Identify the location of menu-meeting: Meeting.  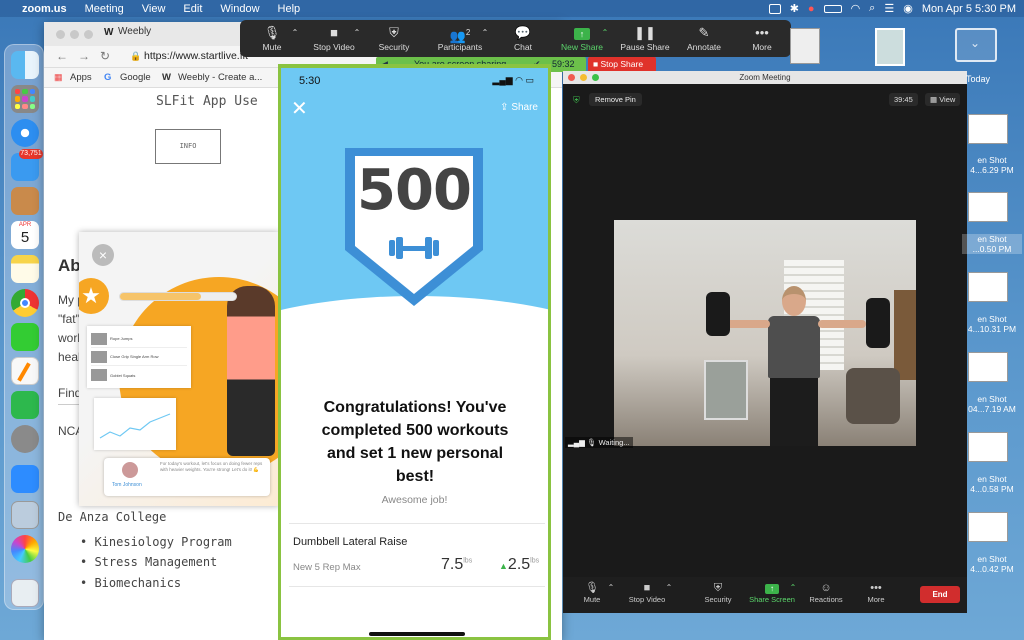
(104, 9).